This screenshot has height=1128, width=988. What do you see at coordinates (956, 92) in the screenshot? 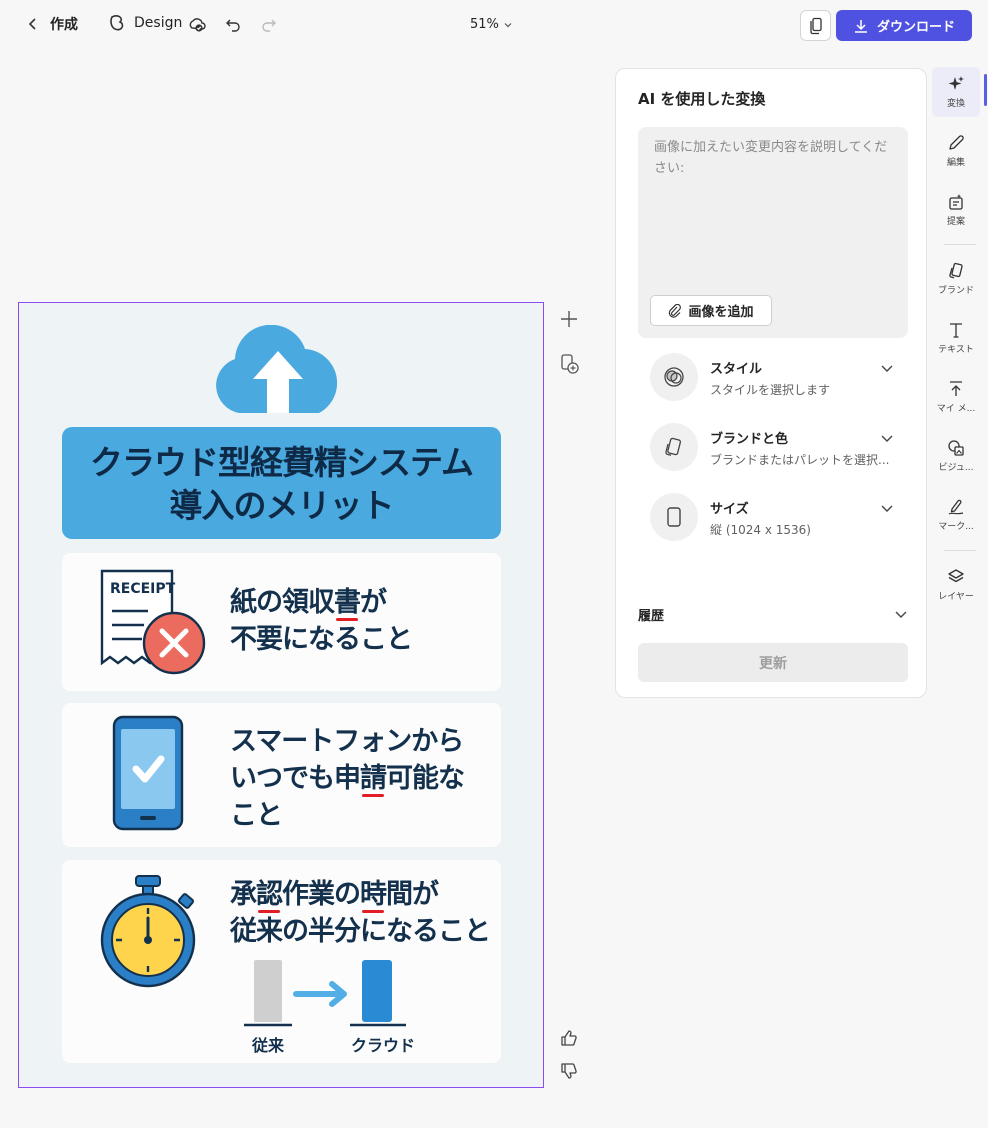
I see `rail-item-transform: 変換` at bounding box center [956, 92].